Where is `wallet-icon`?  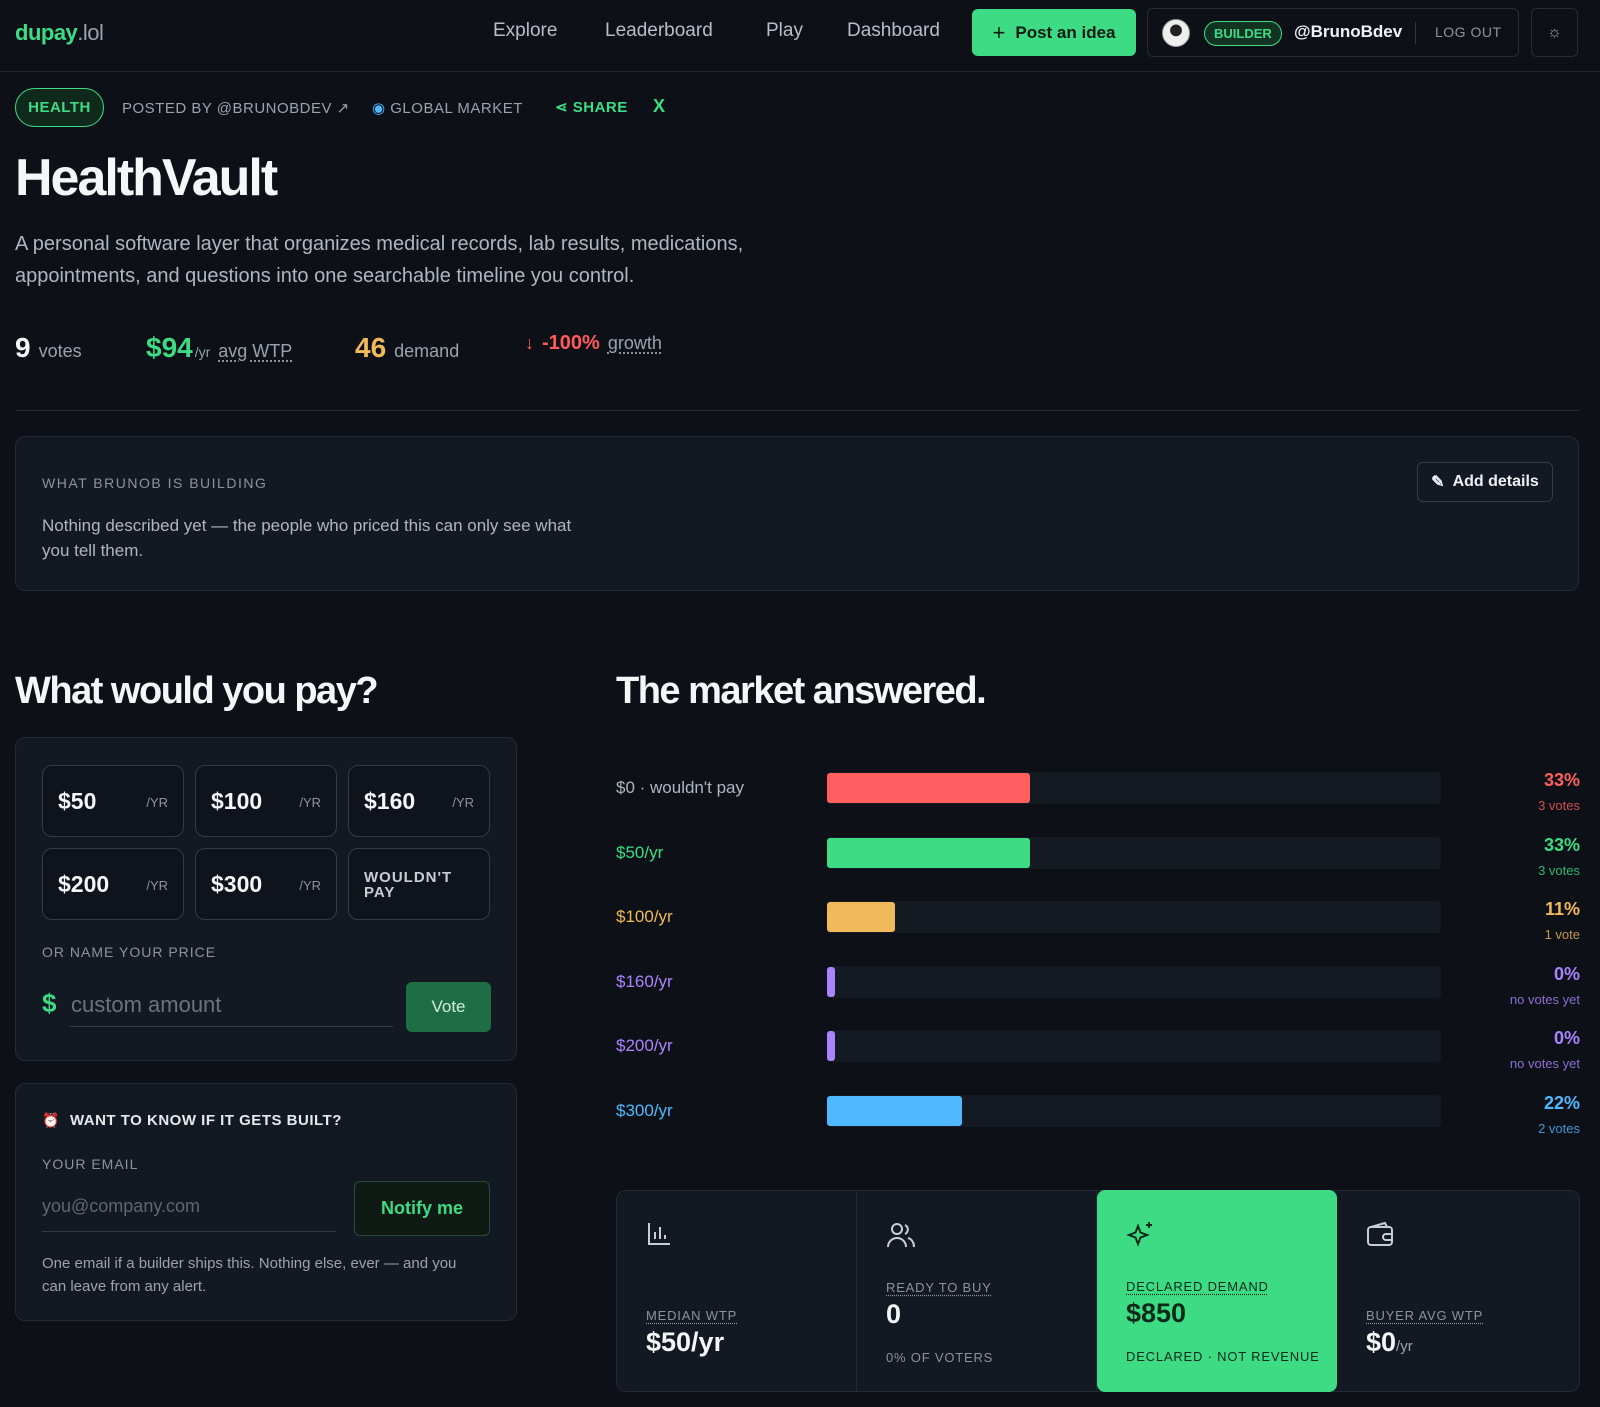
wallet-icon is located at coordinates (1380, 1237).